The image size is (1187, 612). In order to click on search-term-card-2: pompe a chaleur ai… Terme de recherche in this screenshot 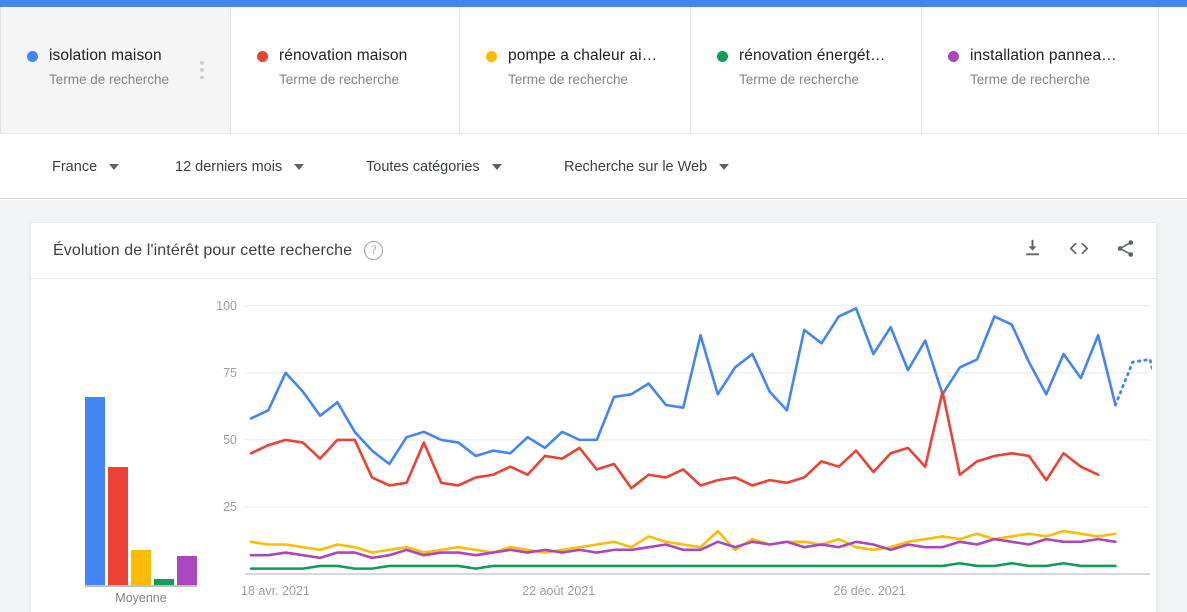, I will do `click(575, 70)`.